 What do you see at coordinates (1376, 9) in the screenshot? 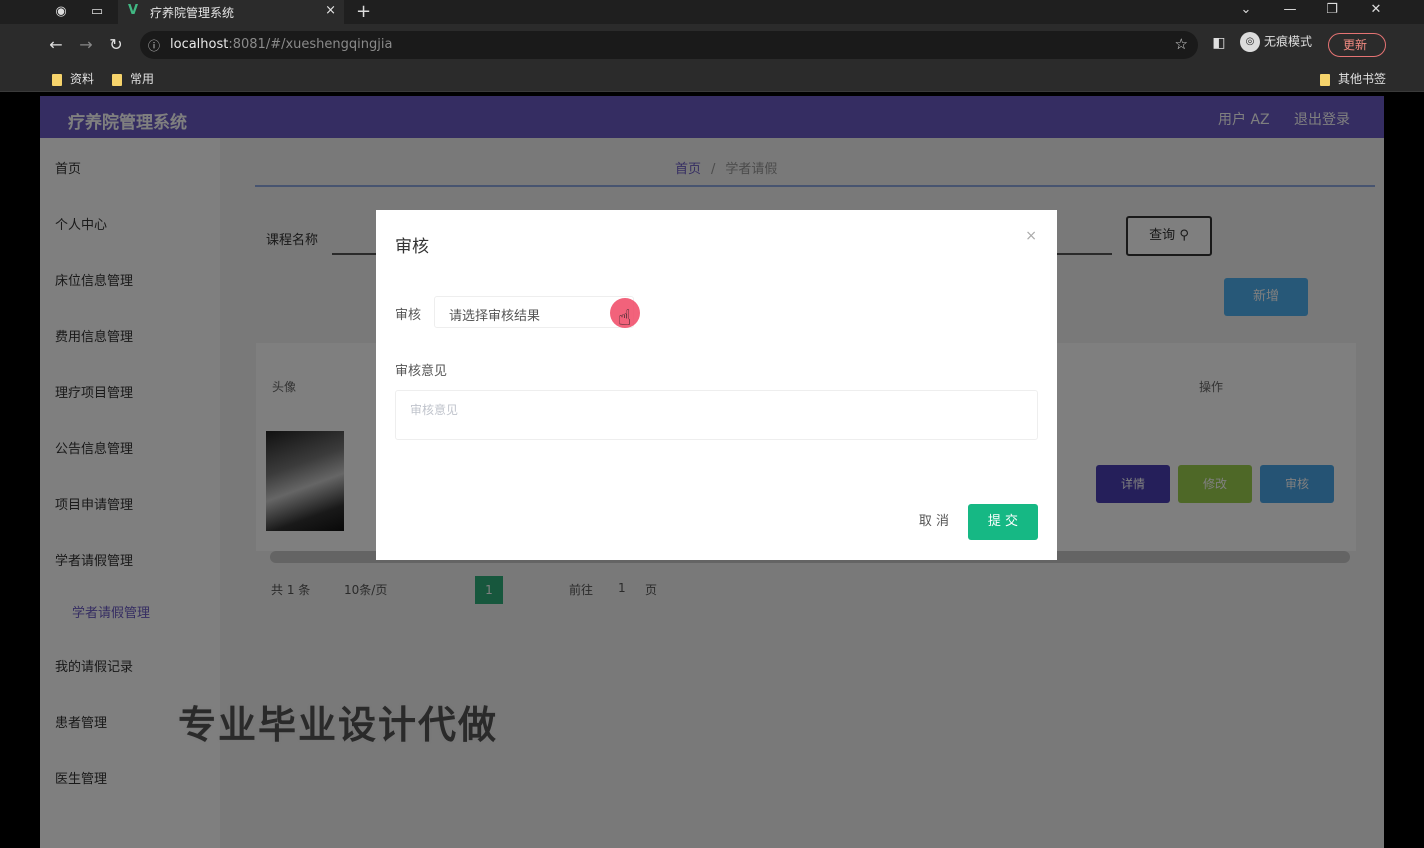
I see `close-window-icon: ✕` at bounding box center [1376, 9].